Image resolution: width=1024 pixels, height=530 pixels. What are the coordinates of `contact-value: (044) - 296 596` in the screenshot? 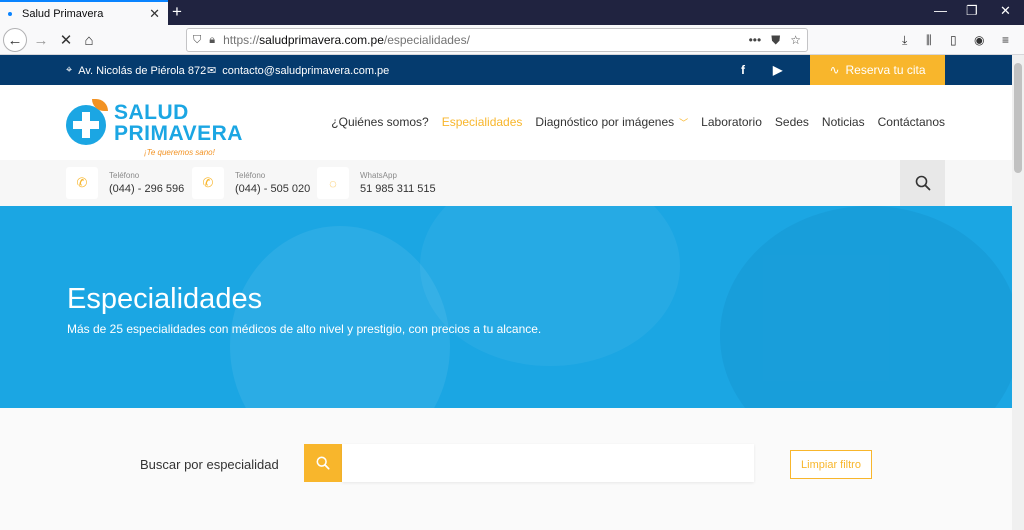 It's located at (146, 189).